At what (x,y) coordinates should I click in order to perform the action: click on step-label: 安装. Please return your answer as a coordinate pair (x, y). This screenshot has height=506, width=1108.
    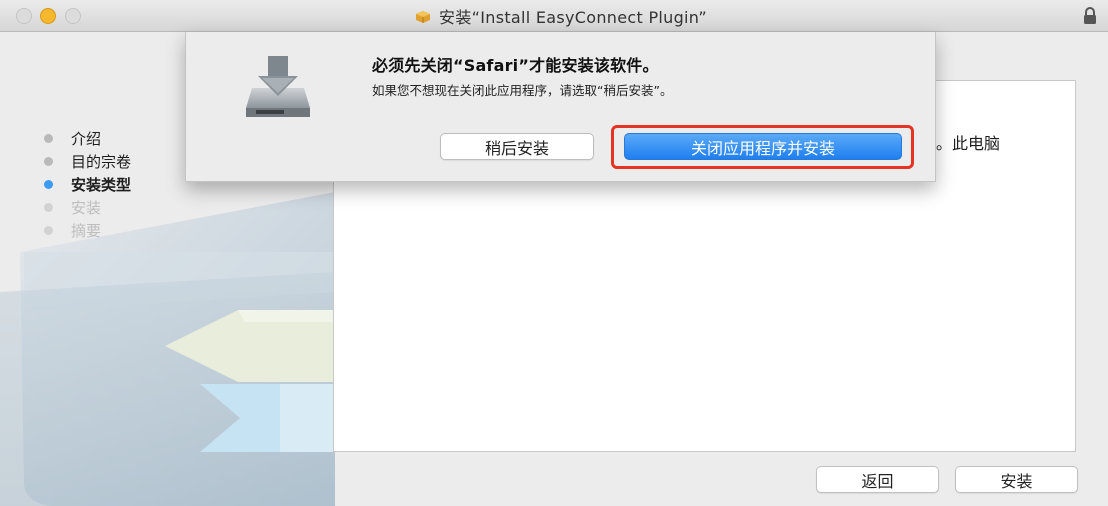
    Looking at the image, I should click on (86, 208).